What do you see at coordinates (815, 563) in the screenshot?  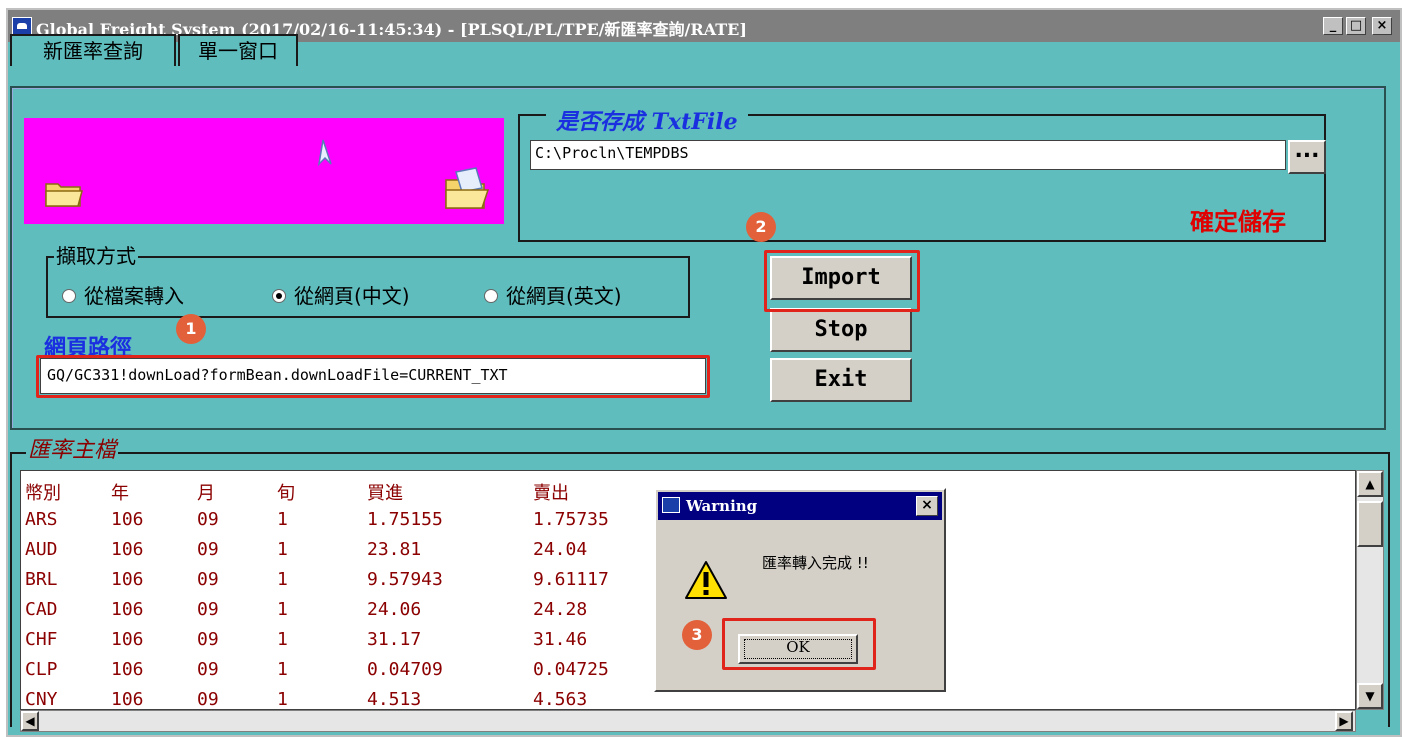 I see `dialog-message: 匯率轉入完成 !!` at bounding box center [815, 563].